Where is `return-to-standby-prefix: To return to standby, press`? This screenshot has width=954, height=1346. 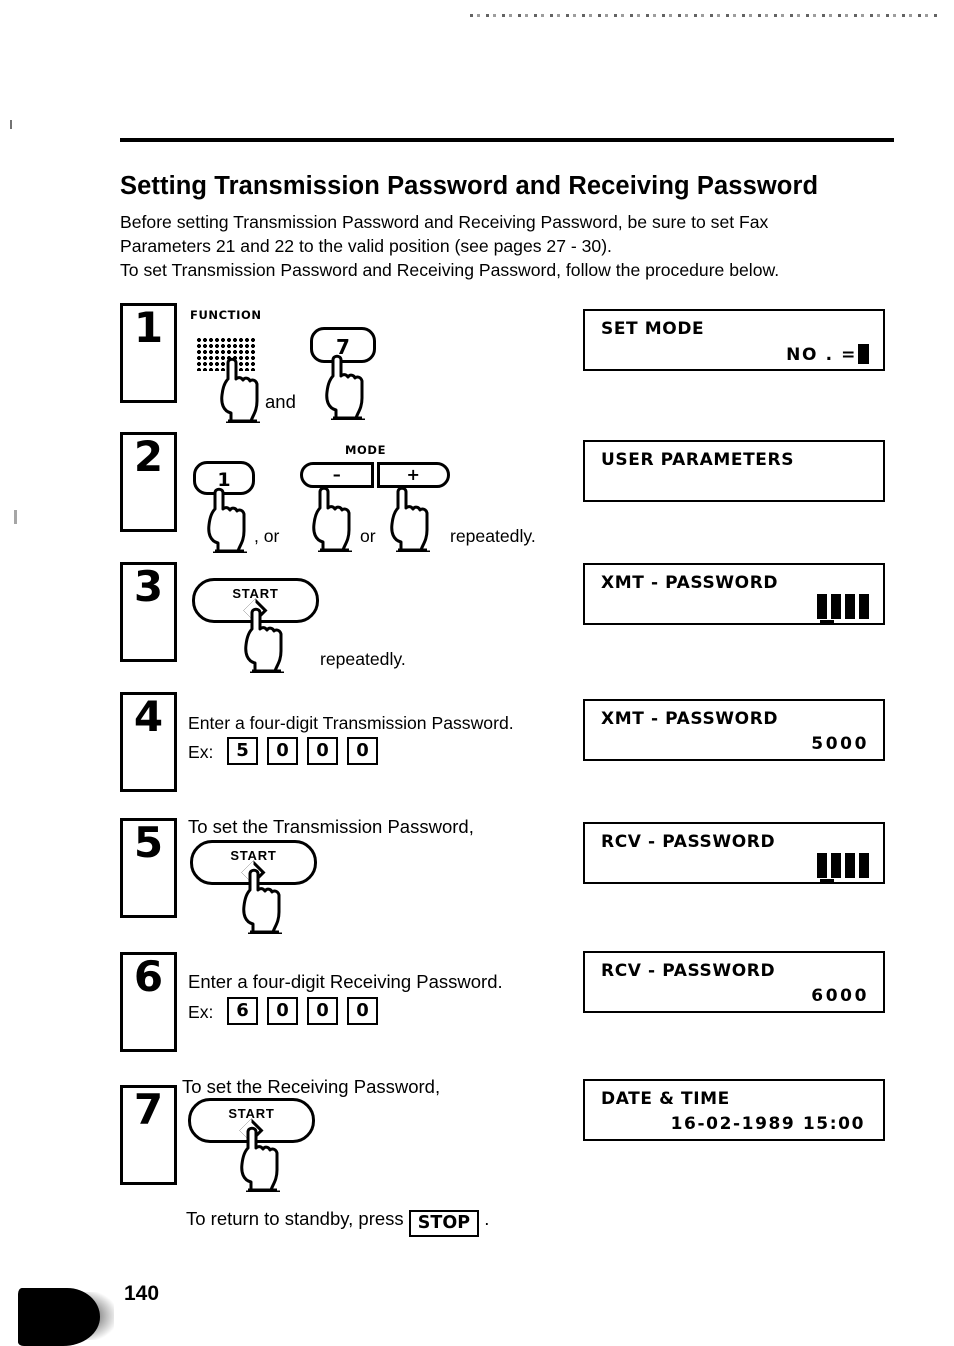 return-to-standby-prefix: To return to standby, press is located at coordinates (295, 1218).